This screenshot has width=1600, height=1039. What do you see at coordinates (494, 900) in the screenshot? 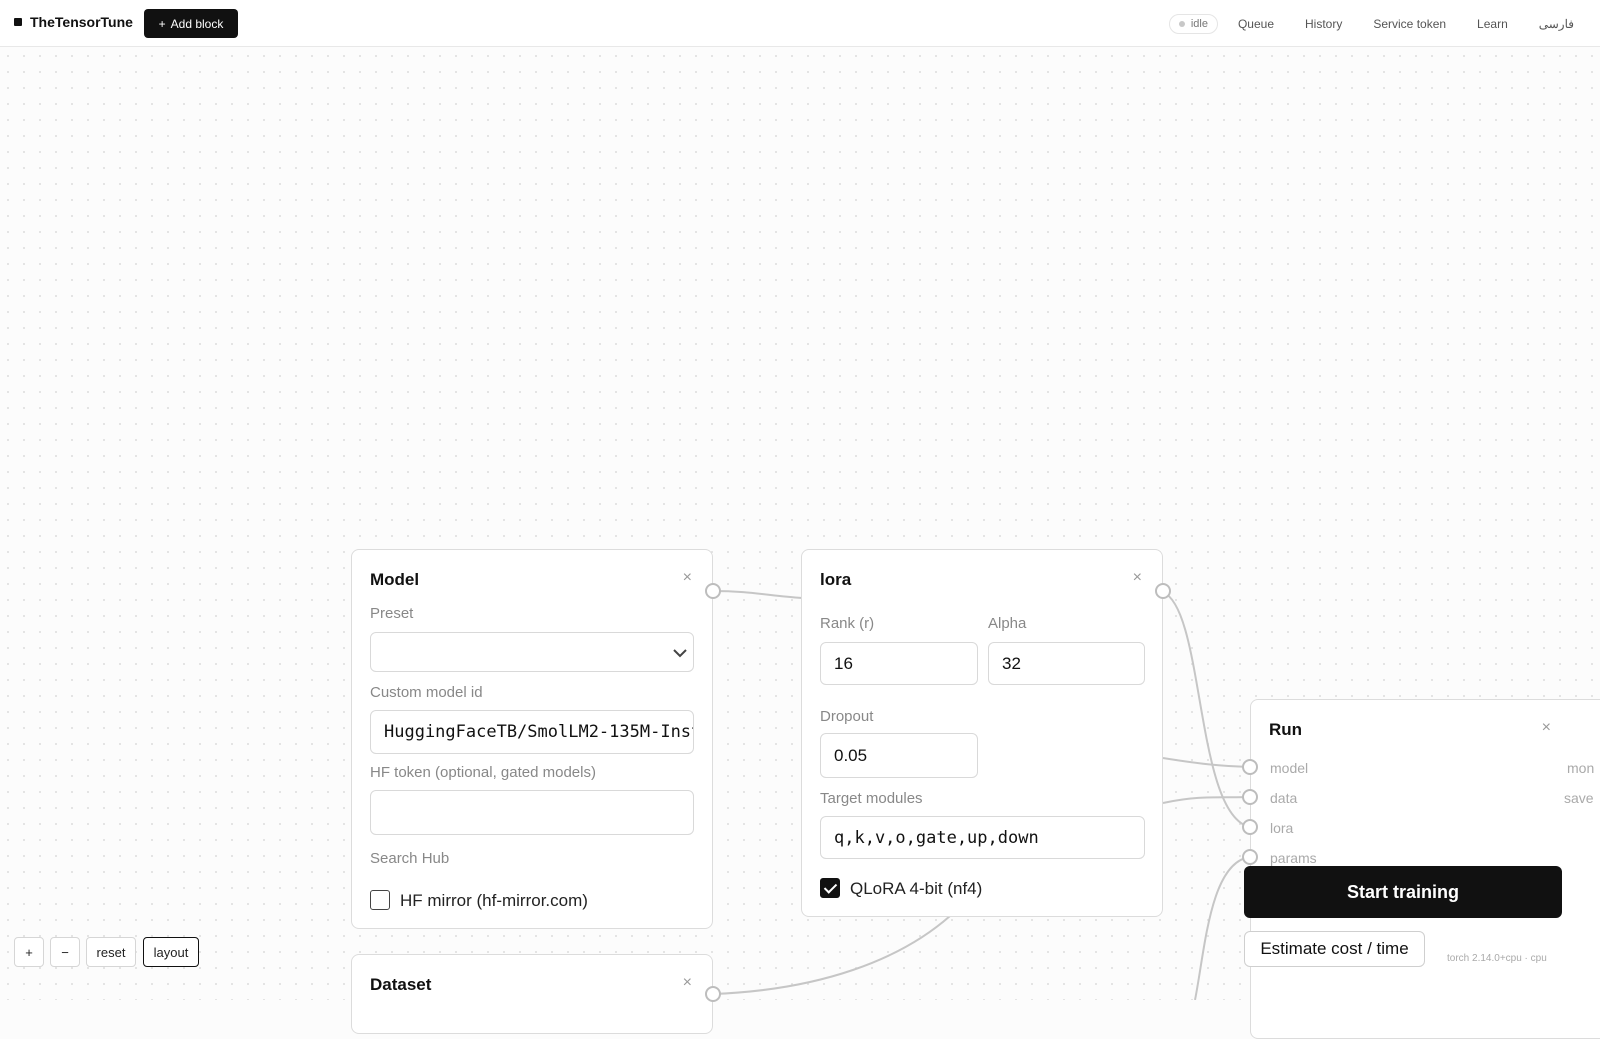
I see `hf-mirror-label: HF mirror (hf-mirror.com)` at bounding box center [494, 900].